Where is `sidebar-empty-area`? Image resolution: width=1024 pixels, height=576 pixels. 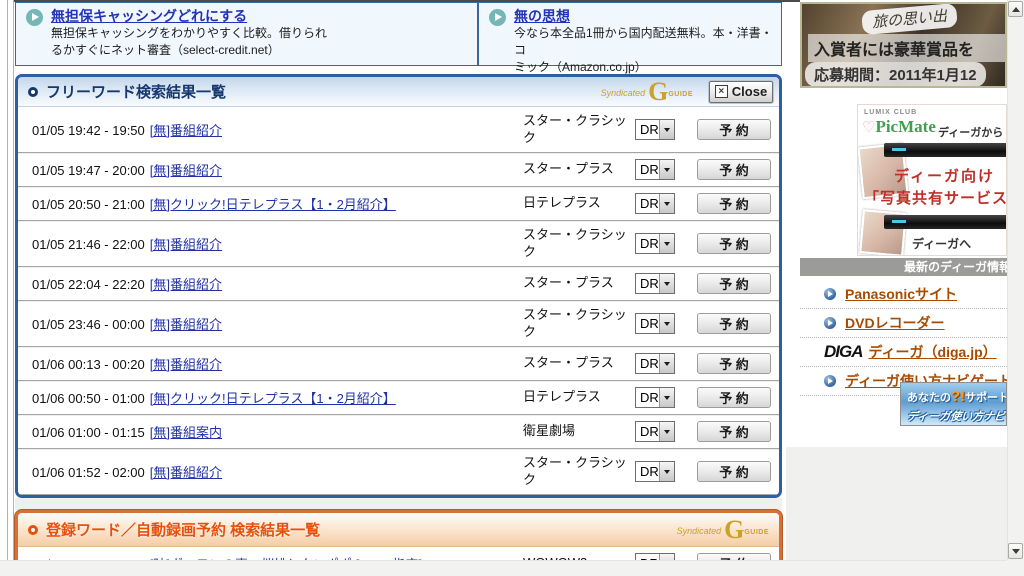 sidebar-empty-area is located at coordinates (896, 503).